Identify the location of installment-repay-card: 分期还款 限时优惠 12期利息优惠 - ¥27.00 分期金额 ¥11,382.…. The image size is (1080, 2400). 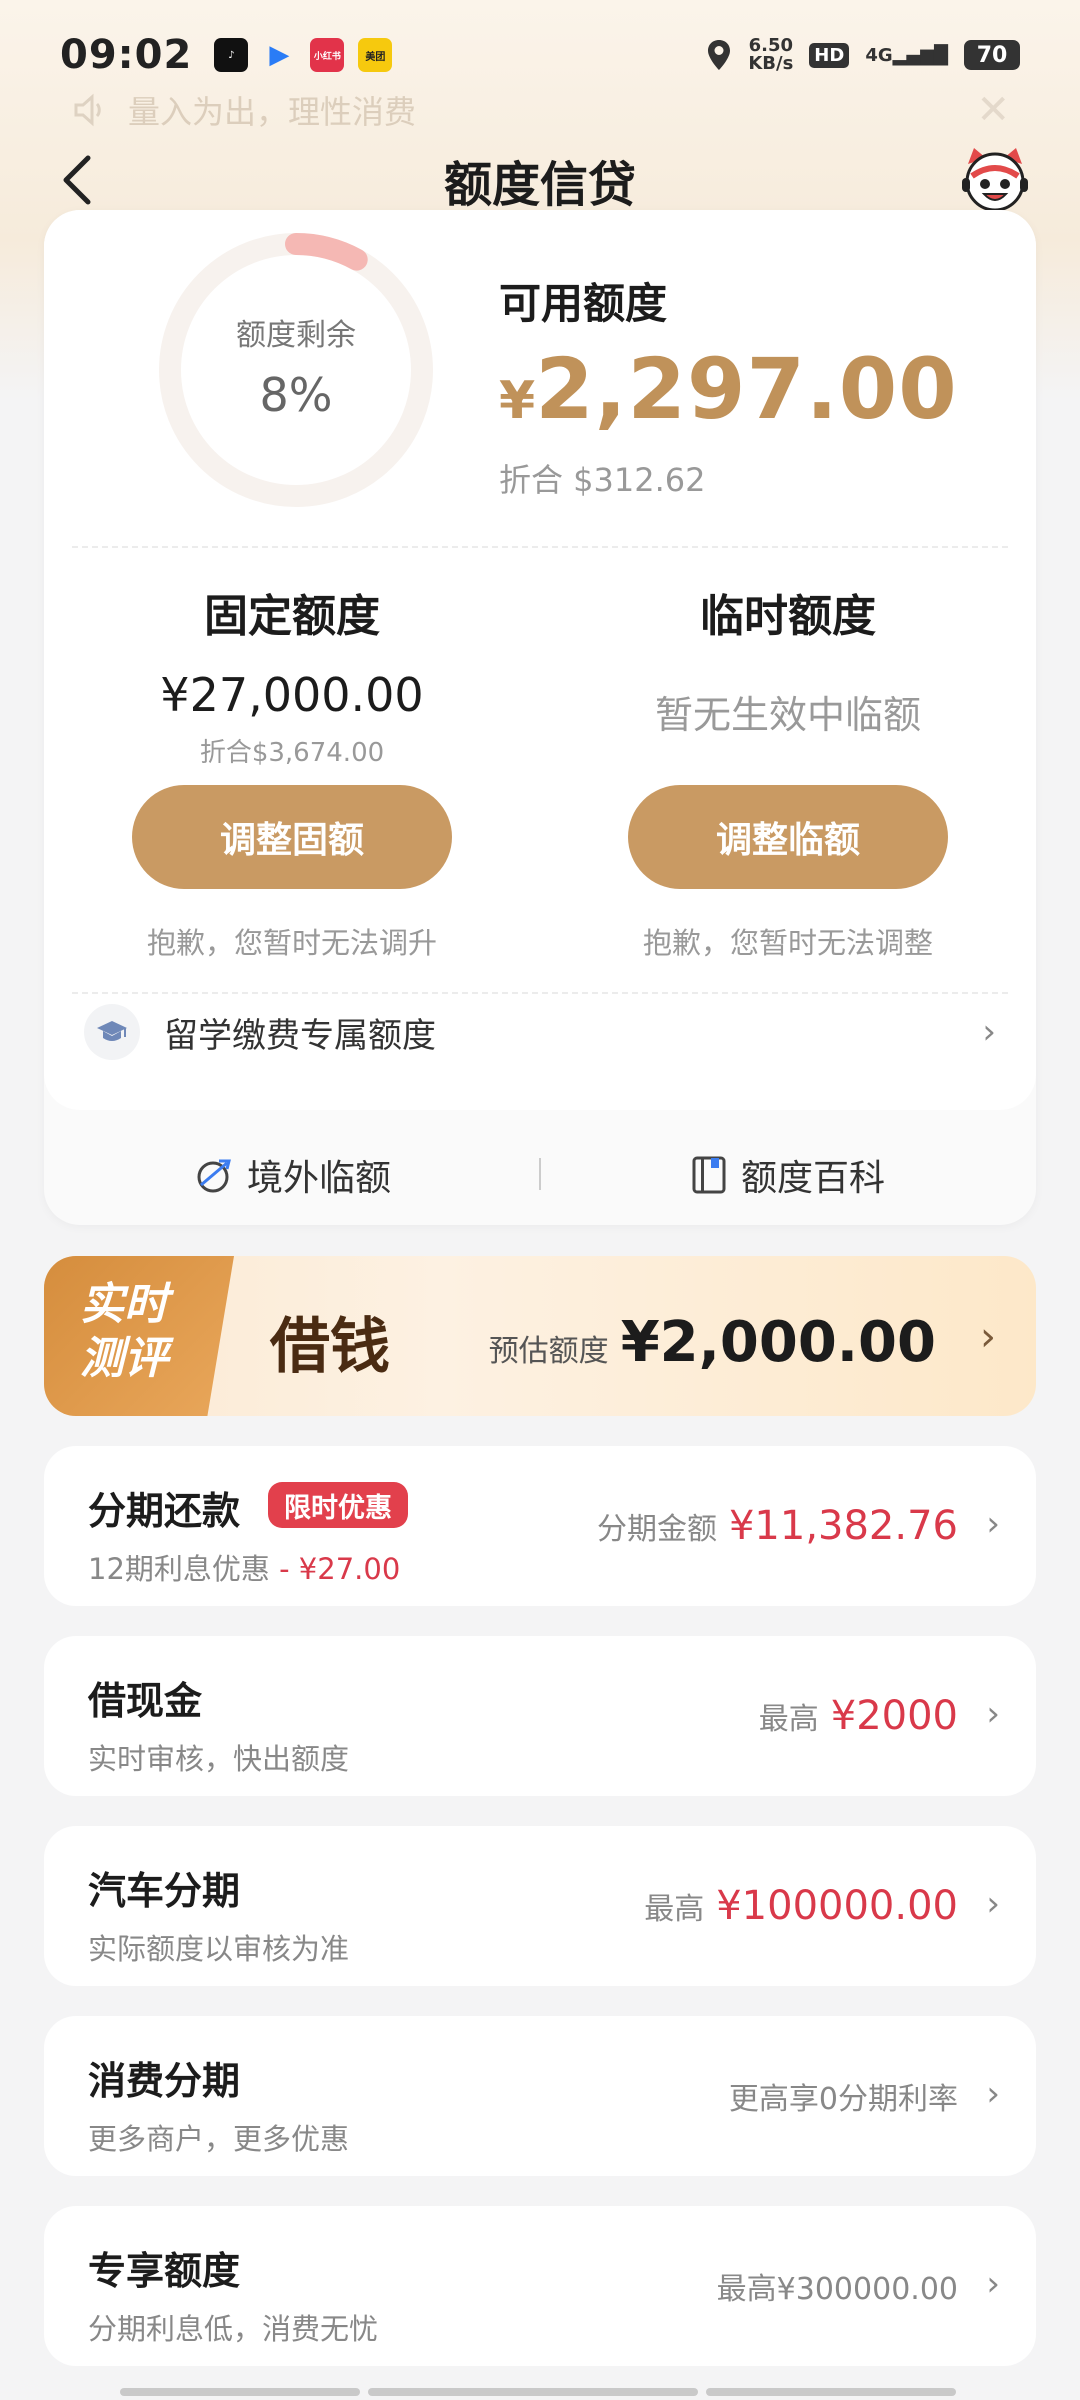
(540, 1526).